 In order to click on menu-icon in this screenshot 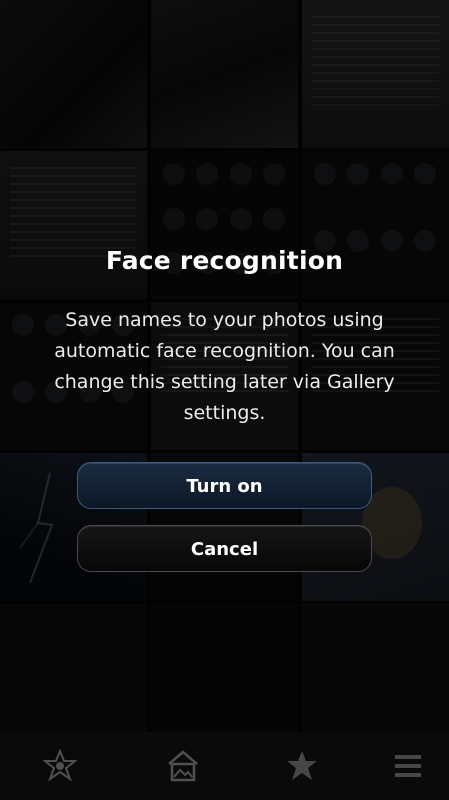, I will do `click(408, 766)`.